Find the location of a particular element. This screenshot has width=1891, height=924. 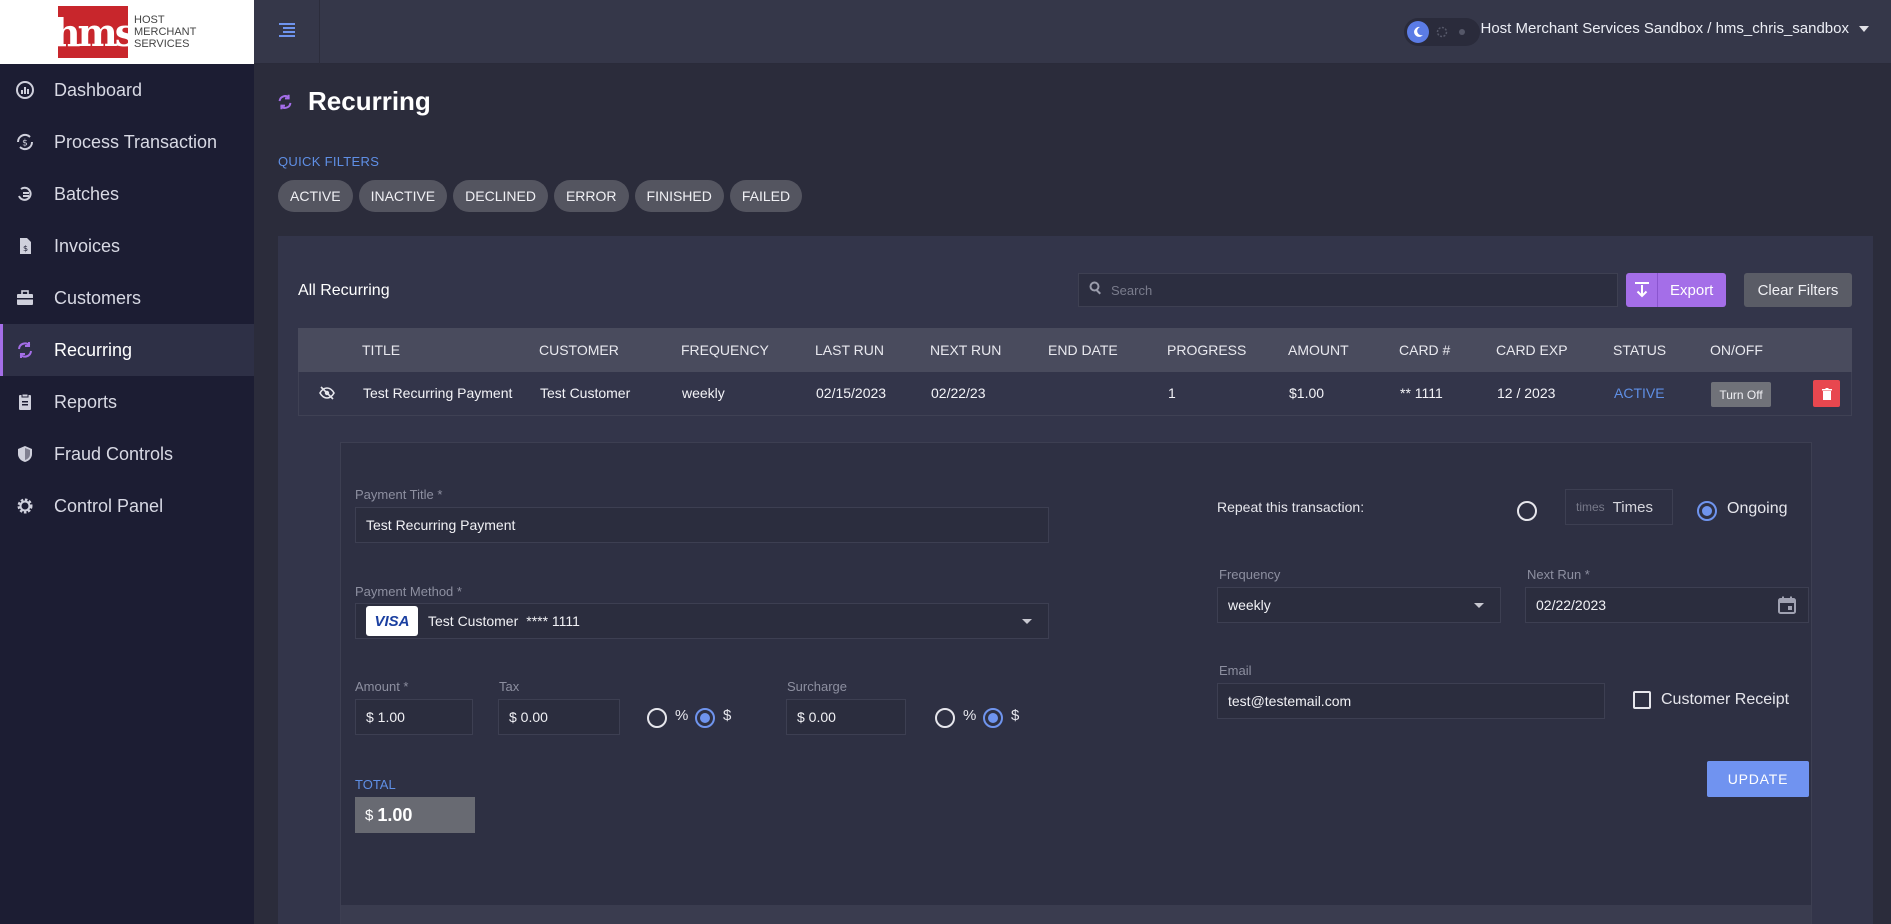

logo-mark: hms is located at coordinates (94, 32).